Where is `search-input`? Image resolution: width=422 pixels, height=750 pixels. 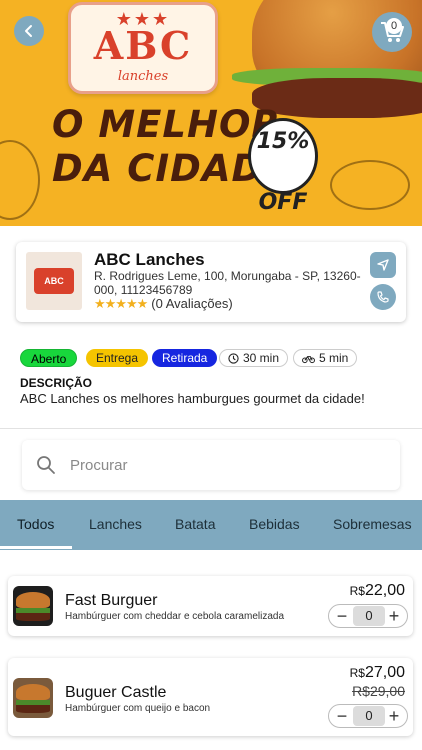
search-input is located at coordinates (220, 465).